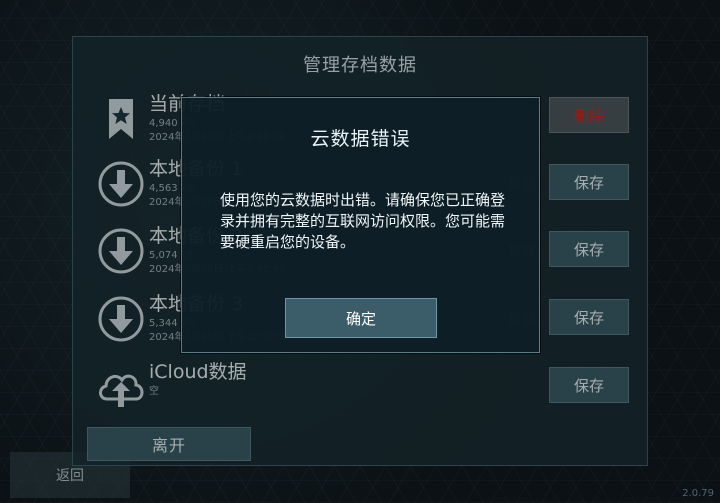 This screenshot has width=720, height=503. Describe the element at coordinates (698, 493) in the screenshot. I see `version-label: 2.0.79` at that location.